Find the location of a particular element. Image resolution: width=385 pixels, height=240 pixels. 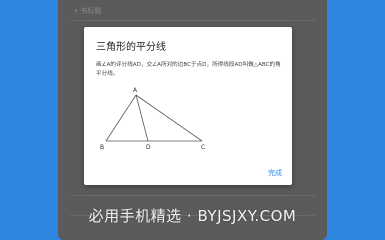

vertex-label-c: C is located at coordinates (203, 147).